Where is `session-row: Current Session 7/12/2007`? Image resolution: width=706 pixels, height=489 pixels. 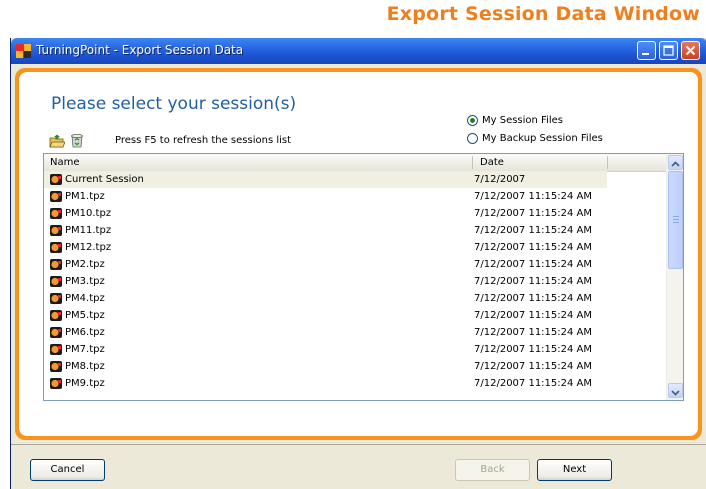 session-row: Current Session 7/12/2007 is located at coordinates (325, 179).